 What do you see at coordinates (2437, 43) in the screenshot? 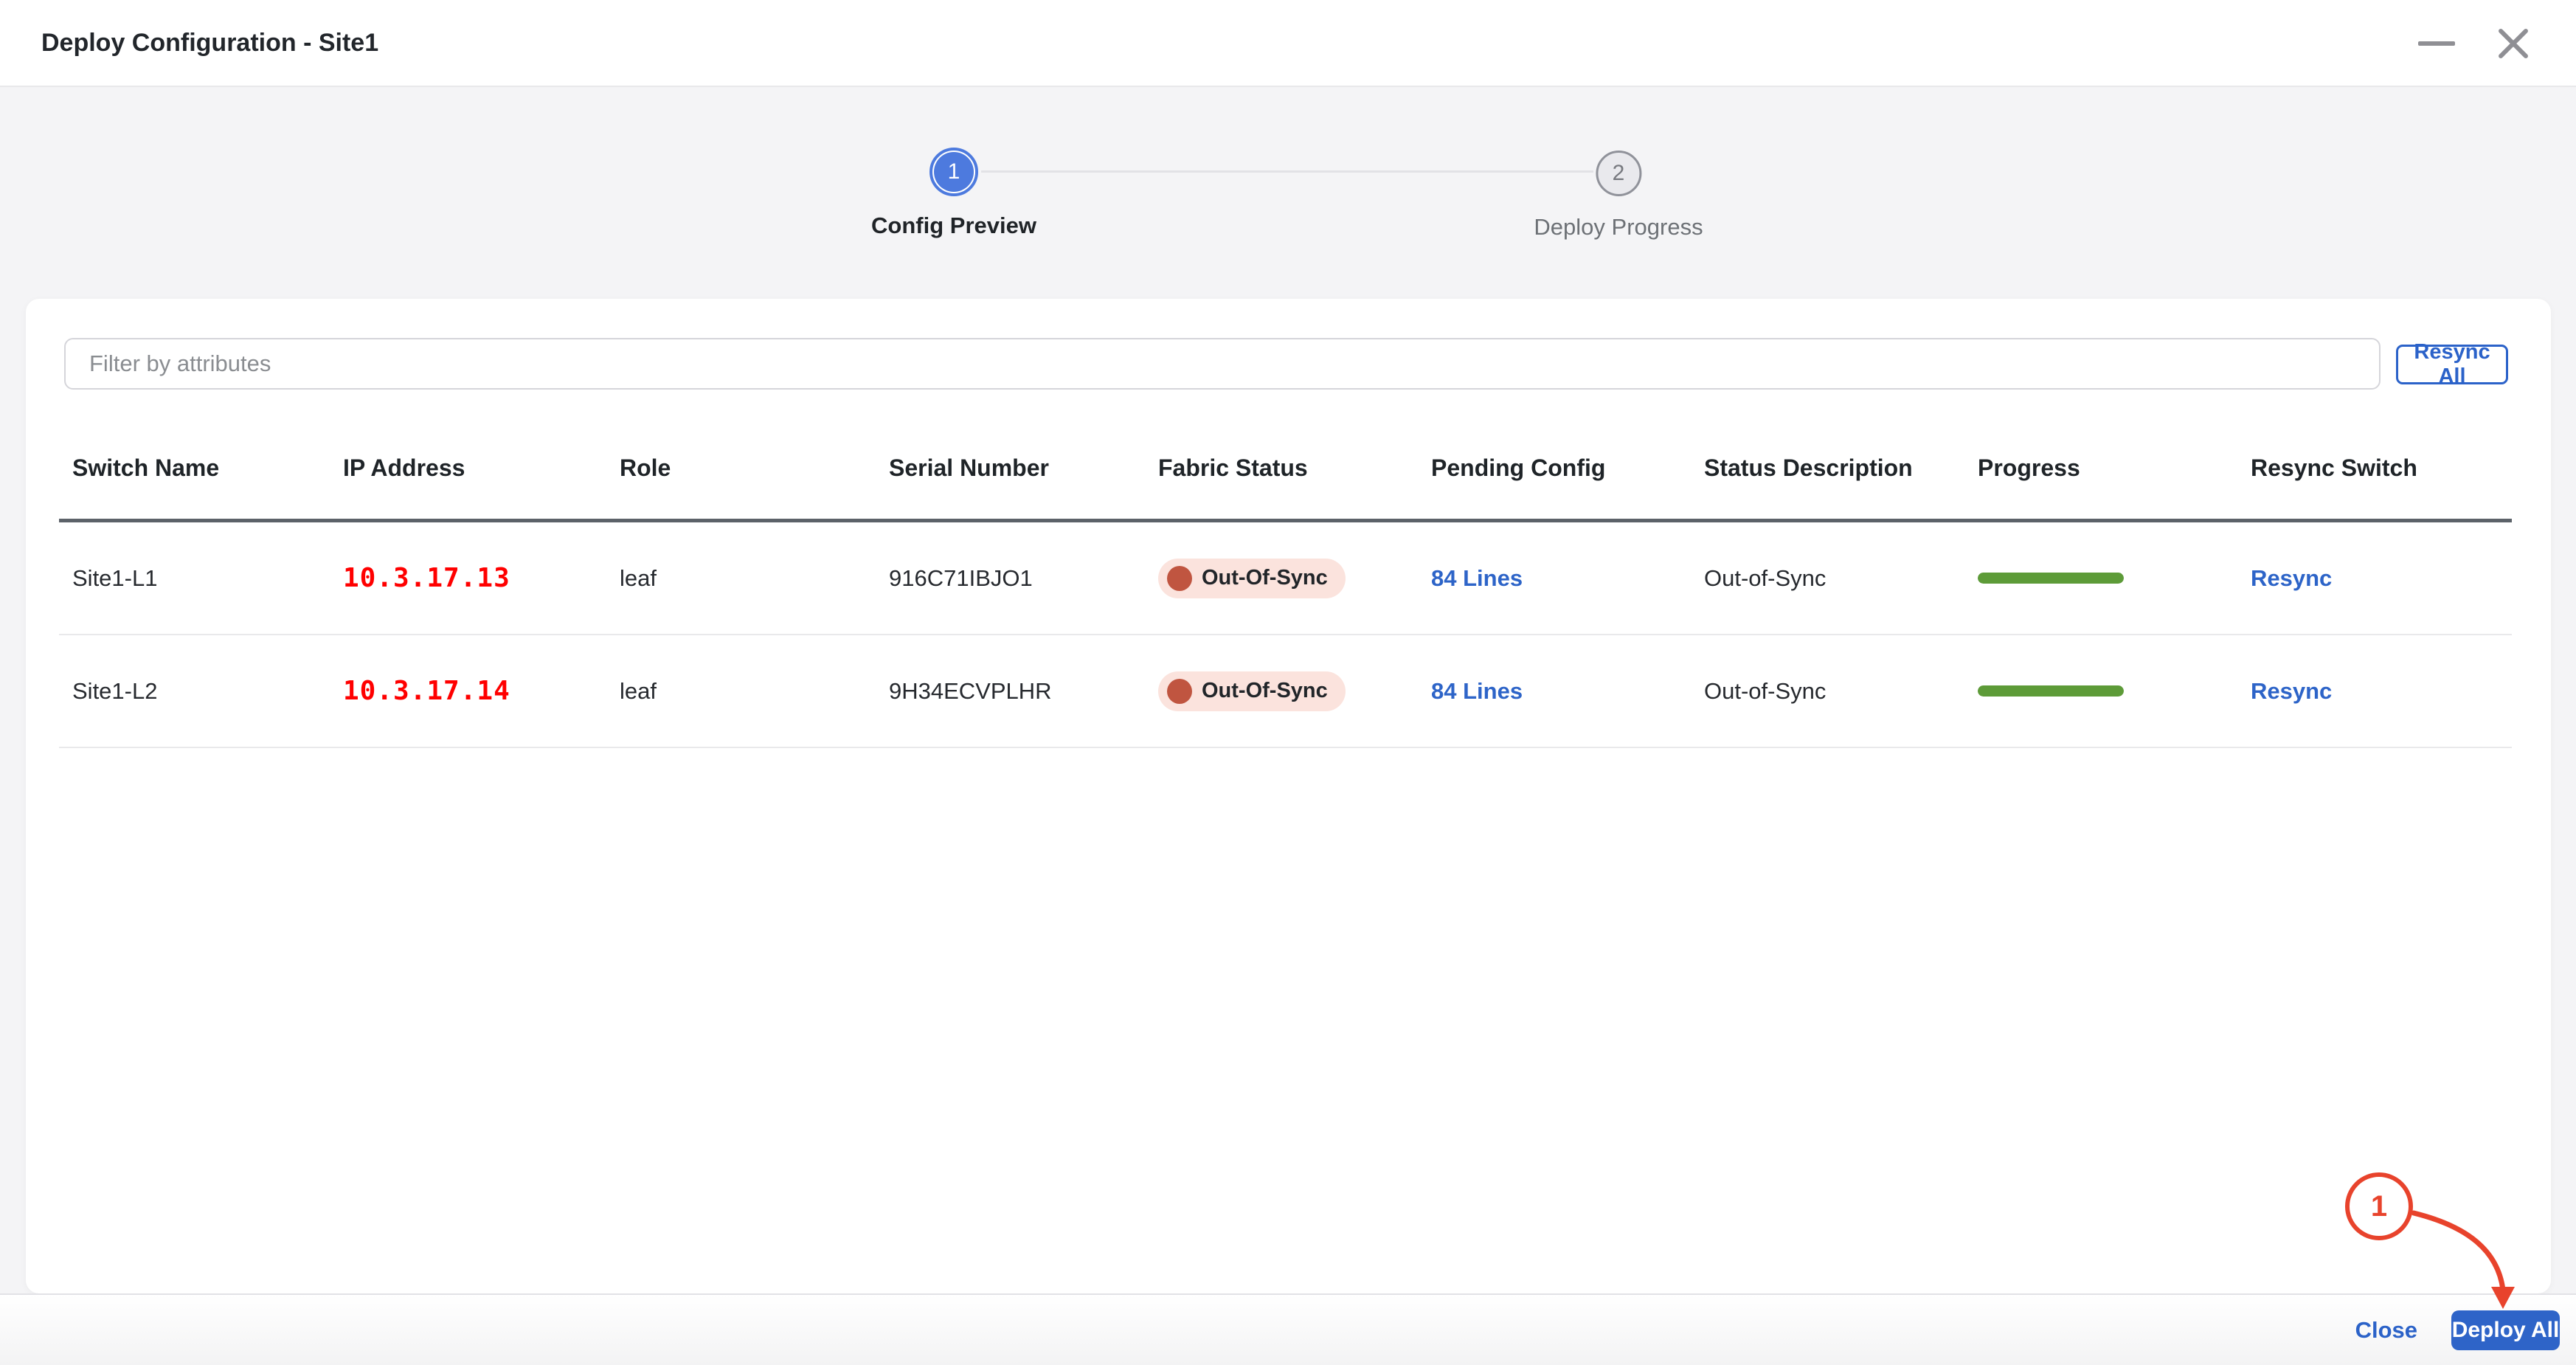
I see `minimize-icon` at bounding box center [2437, 43].